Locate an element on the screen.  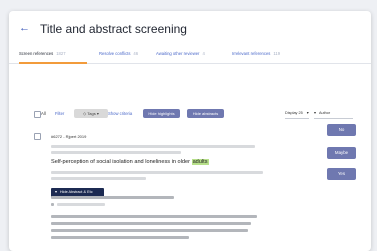
select-all-checkbox is located at coordinates (37, 114).